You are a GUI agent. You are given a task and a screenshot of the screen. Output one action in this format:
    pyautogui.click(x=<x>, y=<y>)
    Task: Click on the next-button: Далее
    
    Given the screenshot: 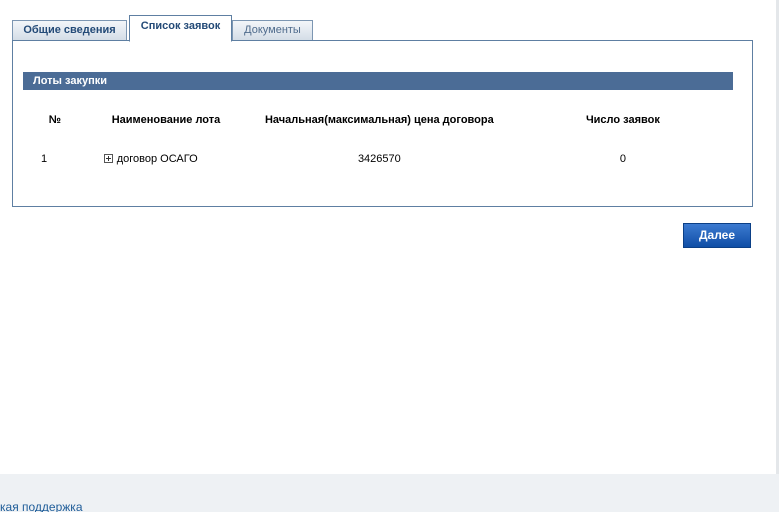 What is the action you would take?
    pyautogui.click(x=717, y=235)
    